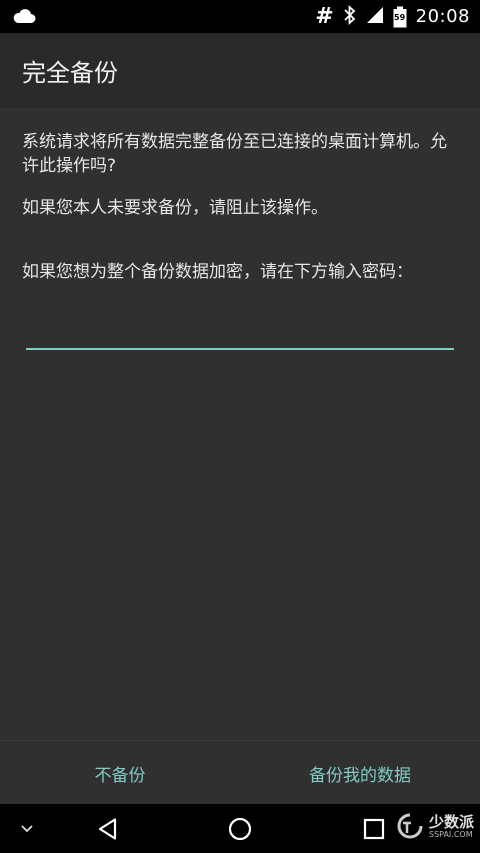 Image resolution: width=480 pixels, height=853 pixels. I want to click on clock: 20:08, so click(442, 16).